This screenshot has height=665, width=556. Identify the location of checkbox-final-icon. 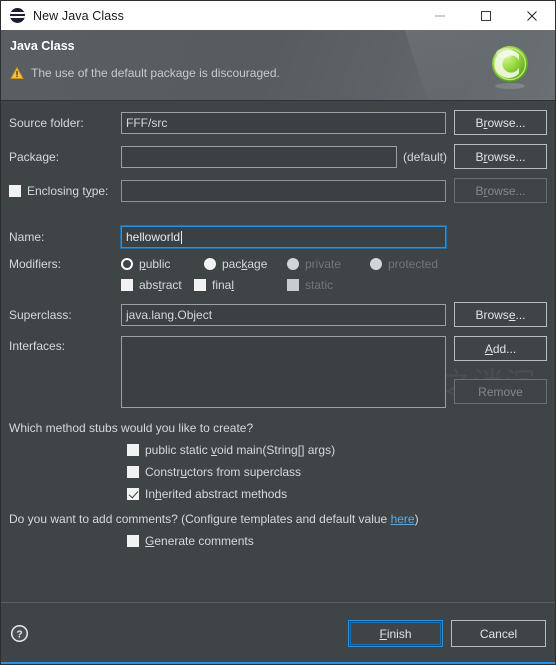
(200, 285).